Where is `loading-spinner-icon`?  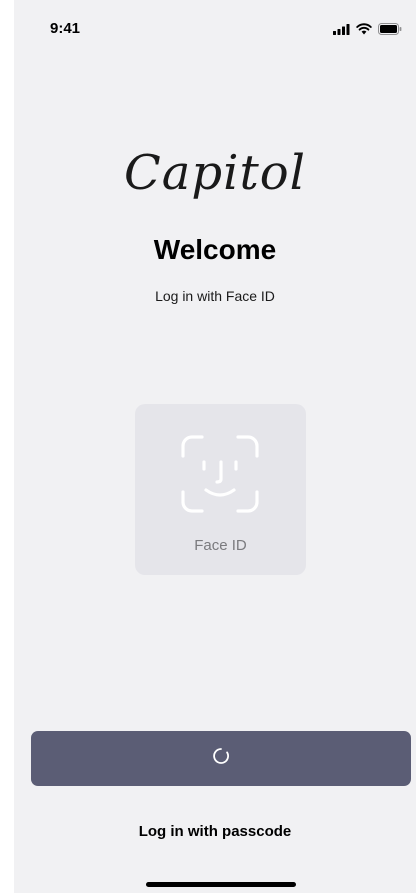
loading-spinner-icon is located at coordinates (221, 758).